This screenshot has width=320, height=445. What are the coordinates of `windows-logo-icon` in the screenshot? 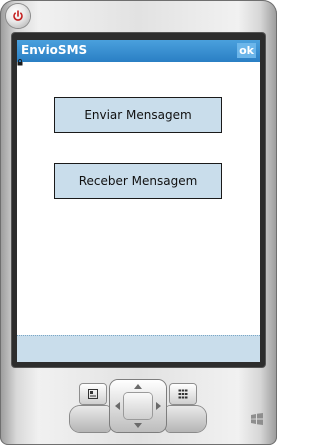 It's located at (257, 419).